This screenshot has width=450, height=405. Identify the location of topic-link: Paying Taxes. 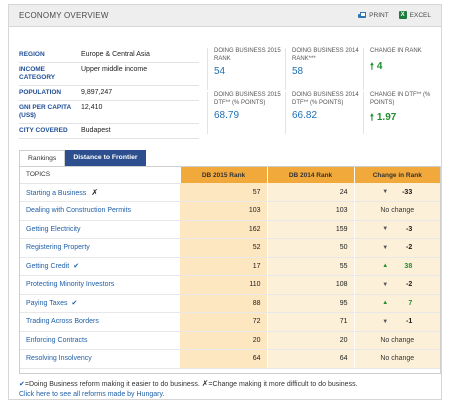
(47, 303).